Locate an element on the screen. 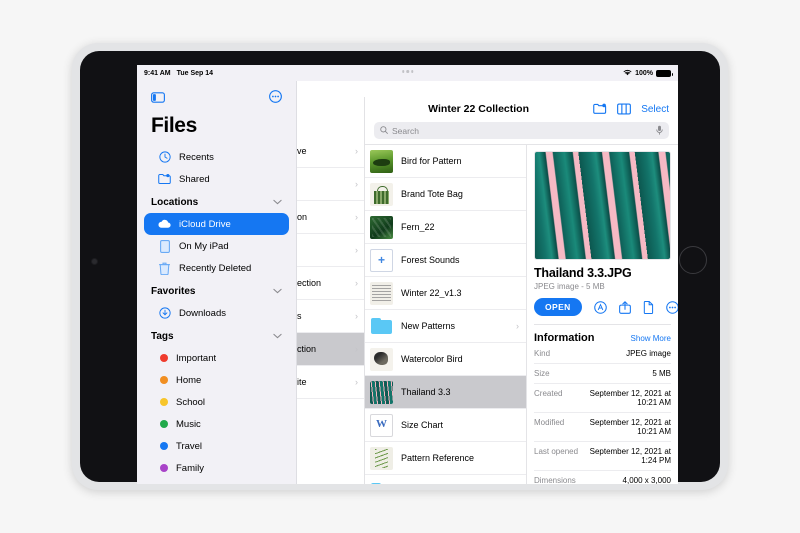 The image size is (800, 533). table-row: Fern_22 is located at coordinates (445, 227).